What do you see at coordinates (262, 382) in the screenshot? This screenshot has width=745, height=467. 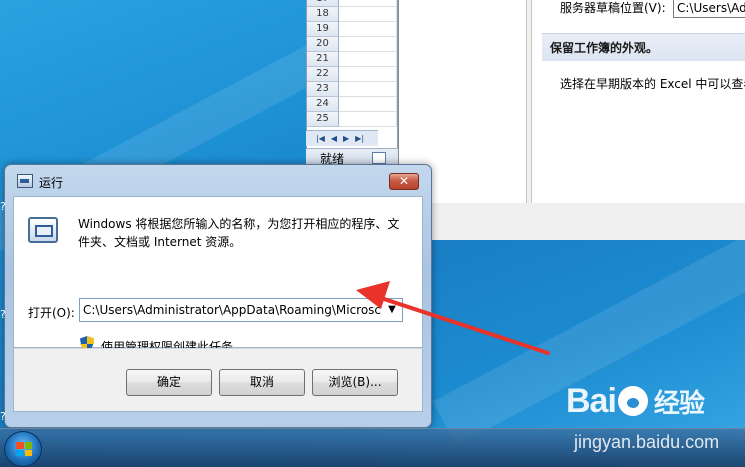 I see `cancel-button: 取消` at bounding box center [262, 382].